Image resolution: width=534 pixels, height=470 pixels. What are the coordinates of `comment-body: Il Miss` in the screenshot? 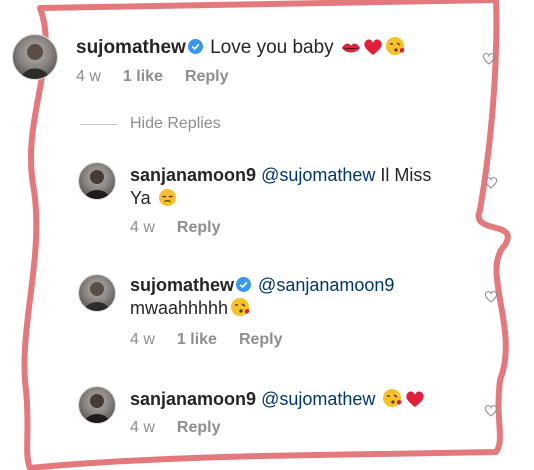 It's located at (406, 175).